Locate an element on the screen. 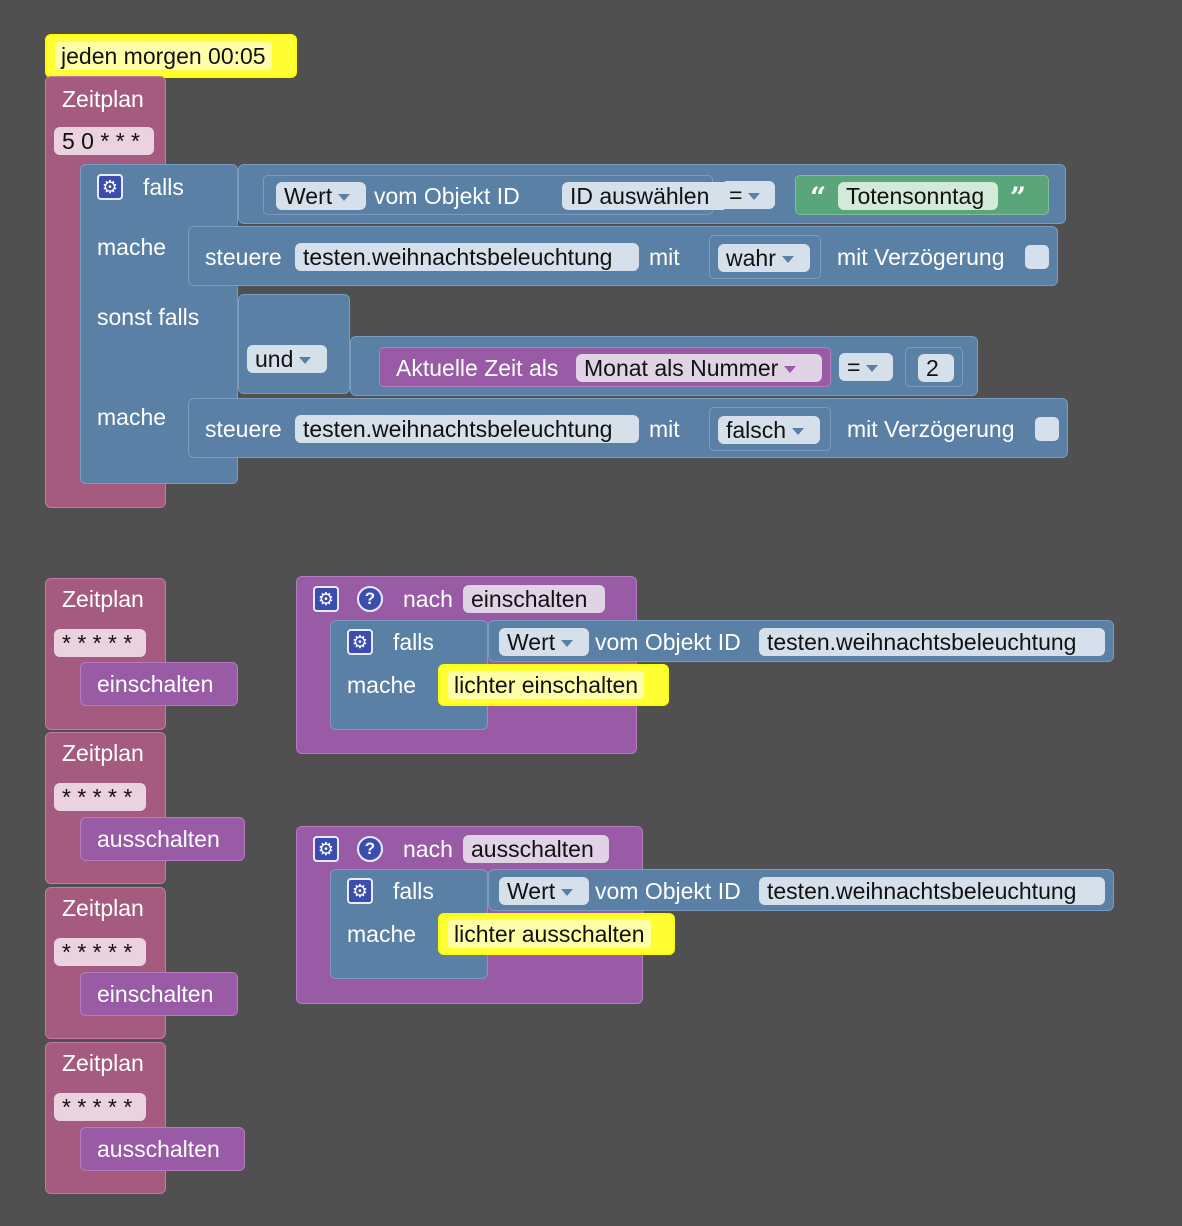 This screenshot has height=1226, width=1182. cron-field-2: * * * * * is located at coordinates (100, 797).